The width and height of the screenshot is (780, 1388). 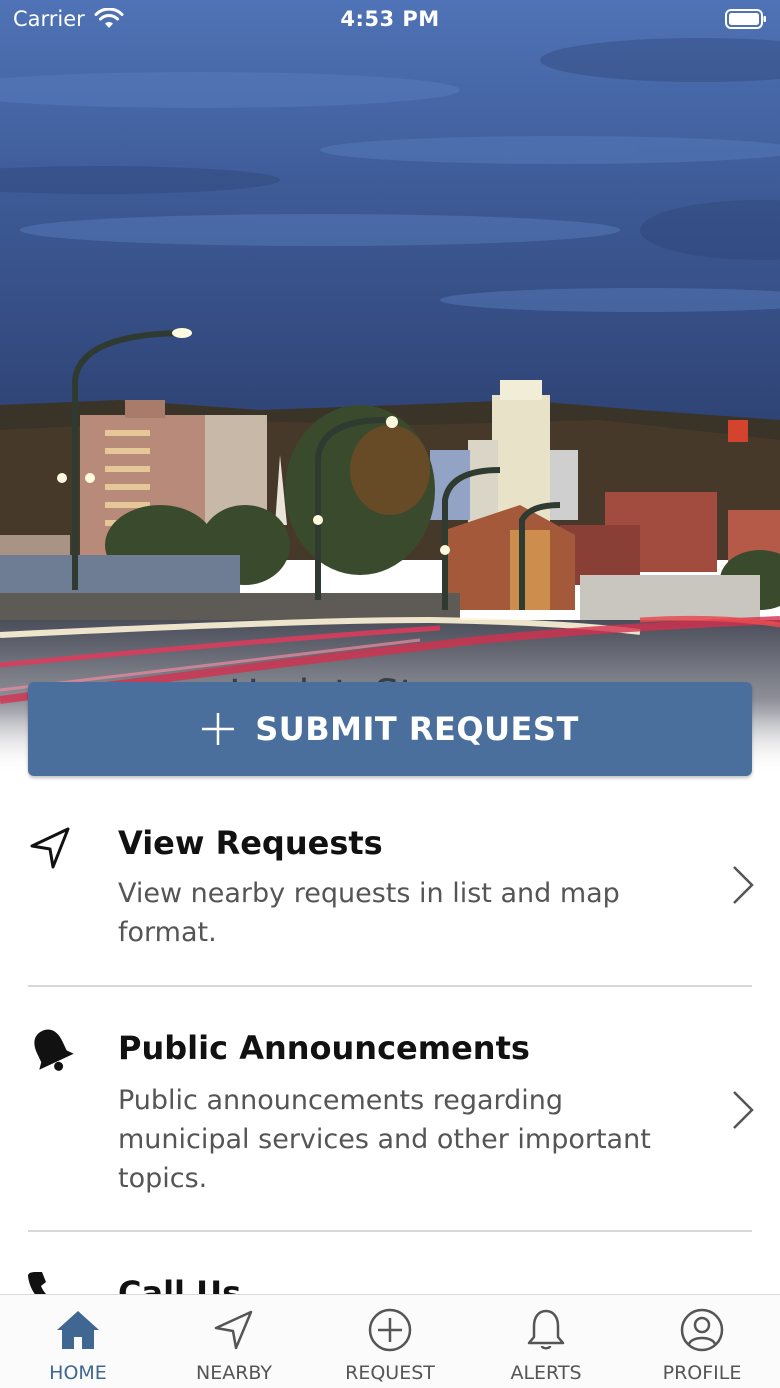 I want to click on plus-circle-icon, so click(x=390, y=1330).